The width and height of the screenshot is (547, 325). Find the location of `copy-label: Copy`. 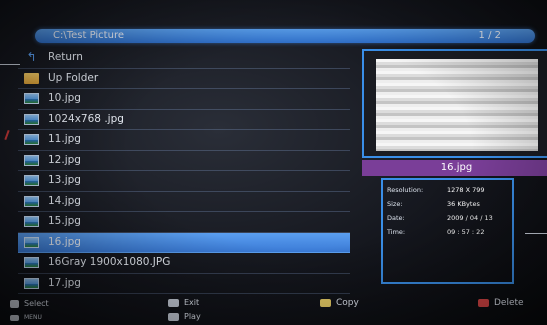

copy-label: Copy is located at coordinates (347, 303).